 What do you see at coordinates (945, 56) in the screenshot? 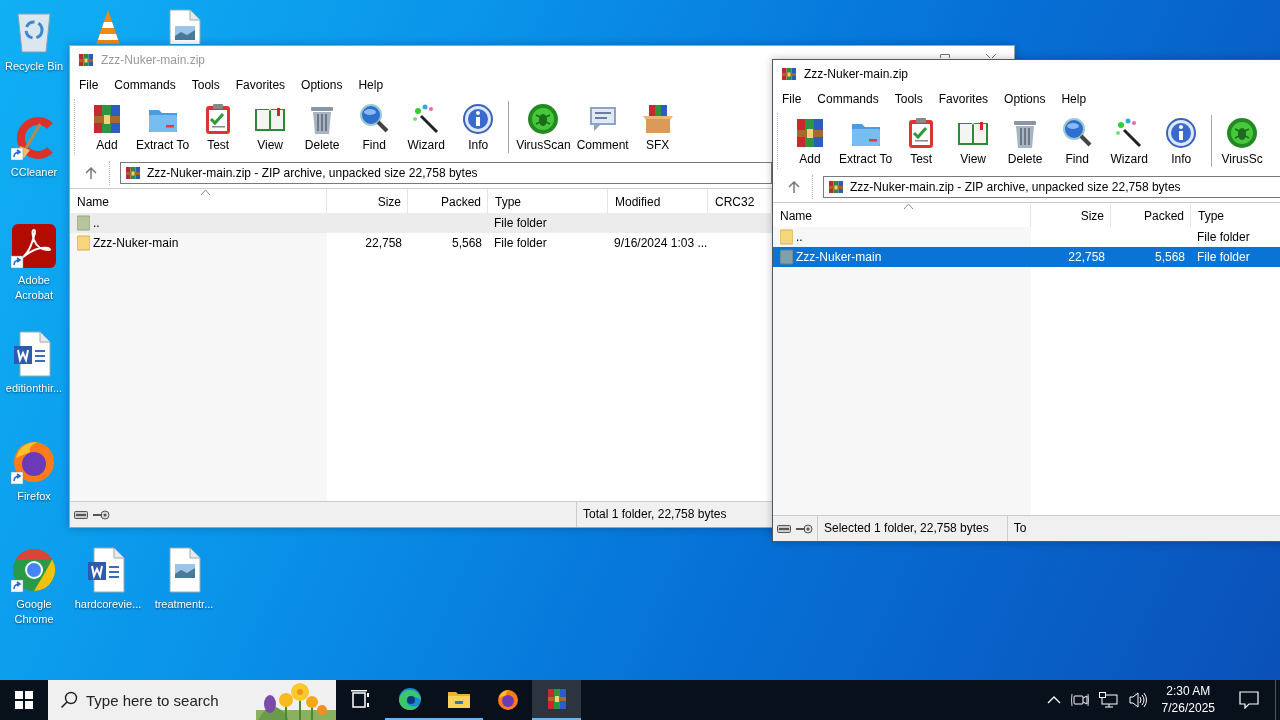
I see `maximize-icon` at bounding box center [945, 56].